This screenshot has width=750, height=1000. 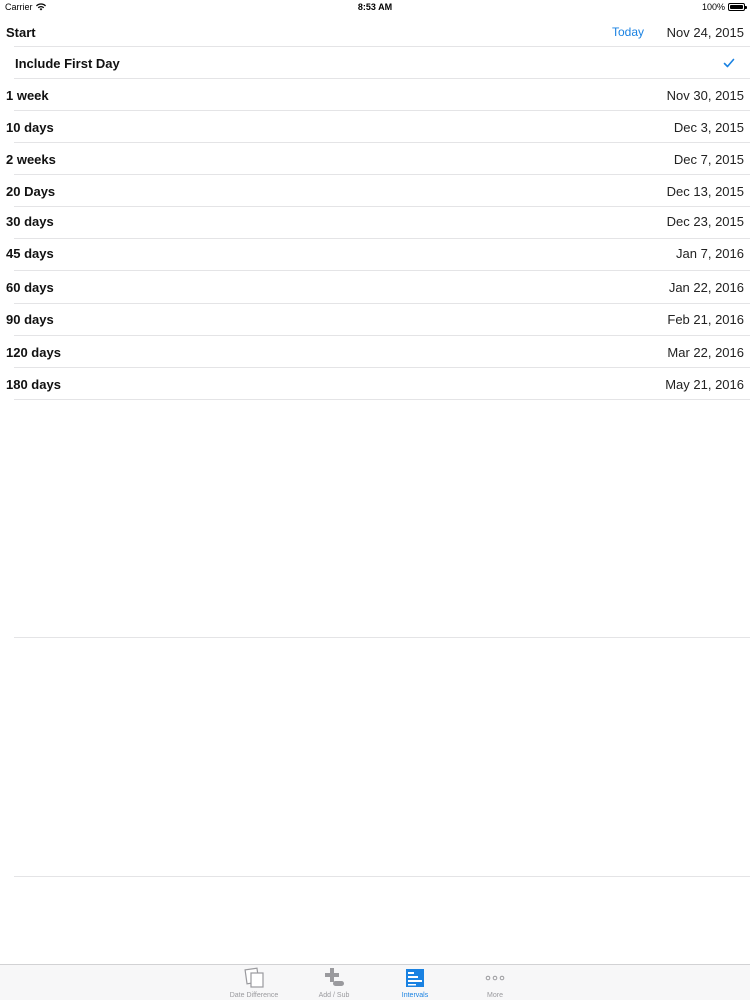 What do you see at coordinates (375, 127) in the screenshot?
I see `interval-row-10-days: 10 days Dec 3, 2015` at bounding box center [375, 127].